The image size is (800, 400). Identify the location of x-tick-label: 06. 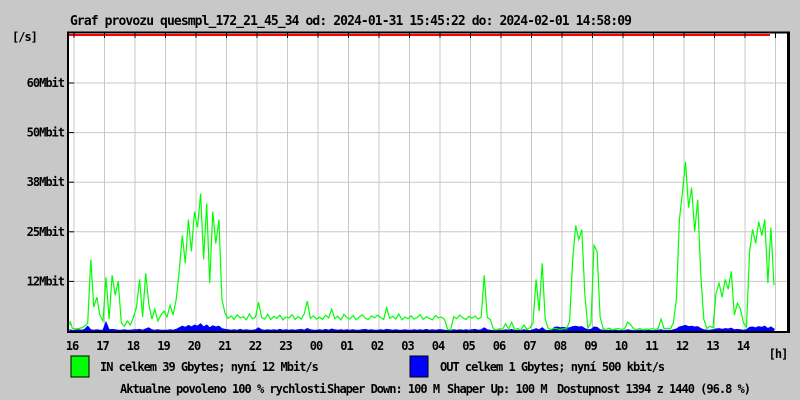
(499, 346).